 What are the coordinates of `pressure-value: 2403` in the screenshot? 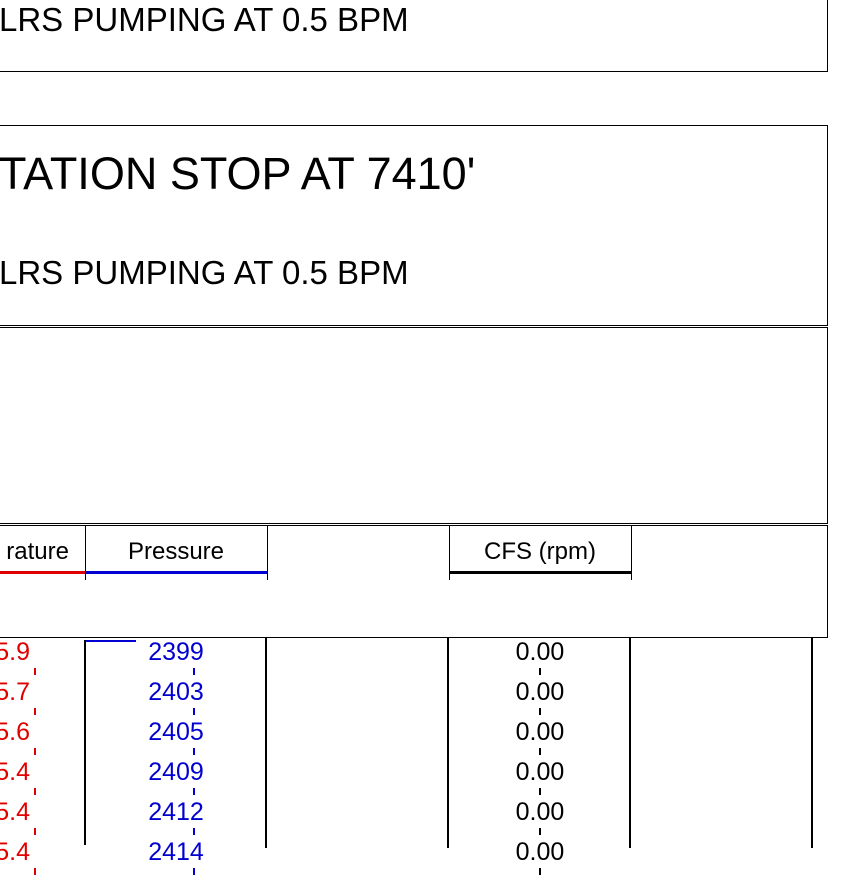 It's located at (176, 692).